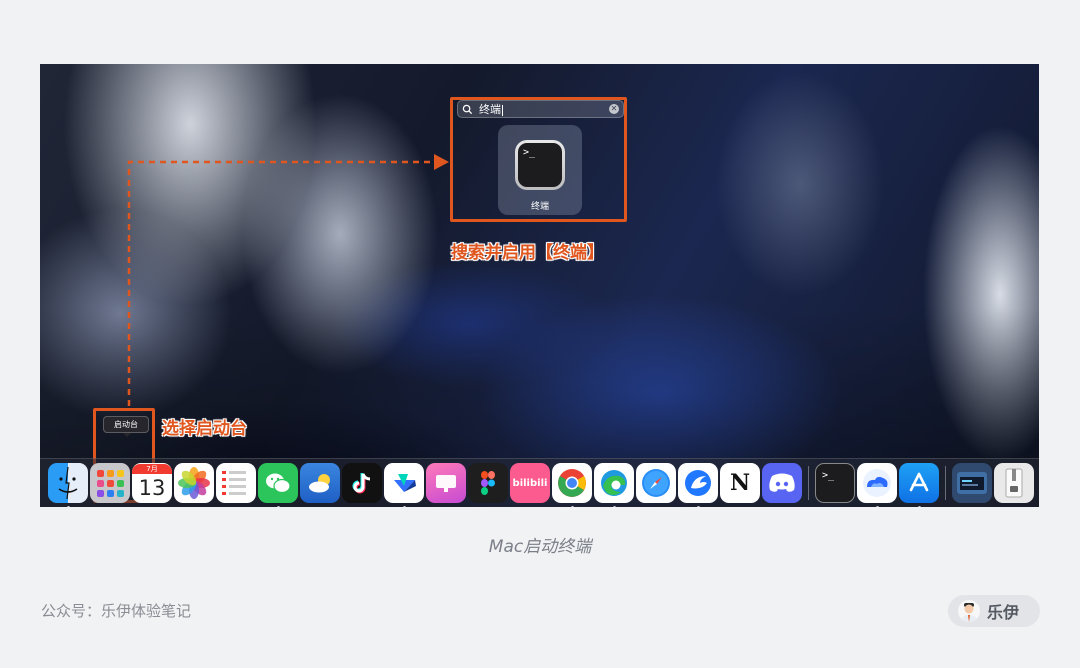  I want to click on cloud-icon, so click(877, 483).